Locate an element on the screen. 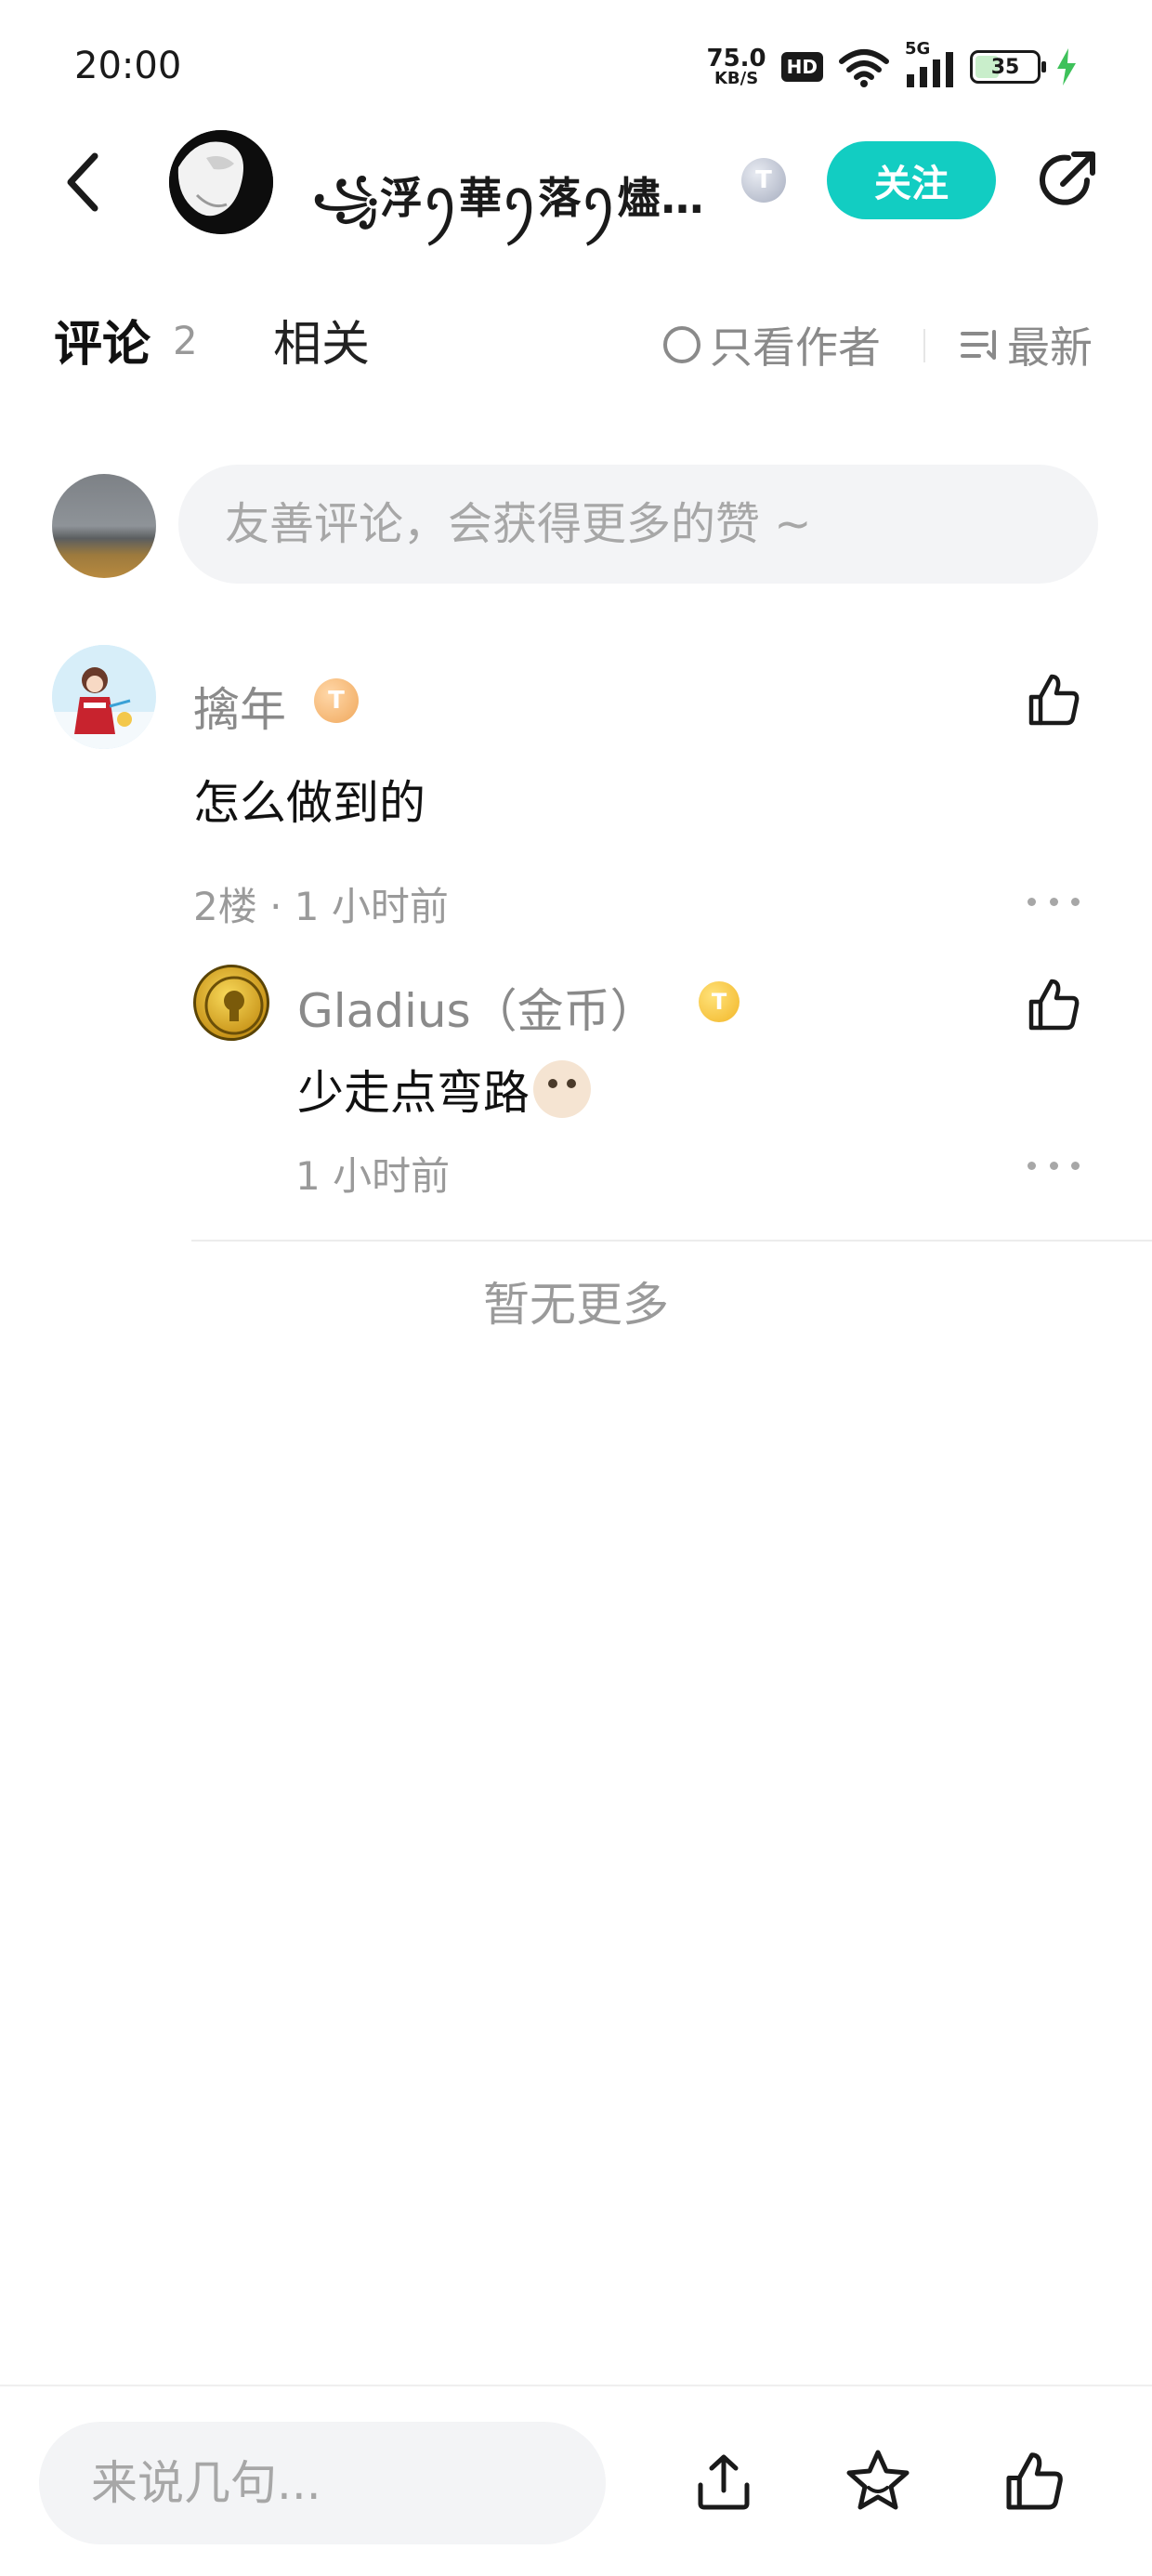  sort-latest-button: 最新 is located at coordinates (1026, 344).